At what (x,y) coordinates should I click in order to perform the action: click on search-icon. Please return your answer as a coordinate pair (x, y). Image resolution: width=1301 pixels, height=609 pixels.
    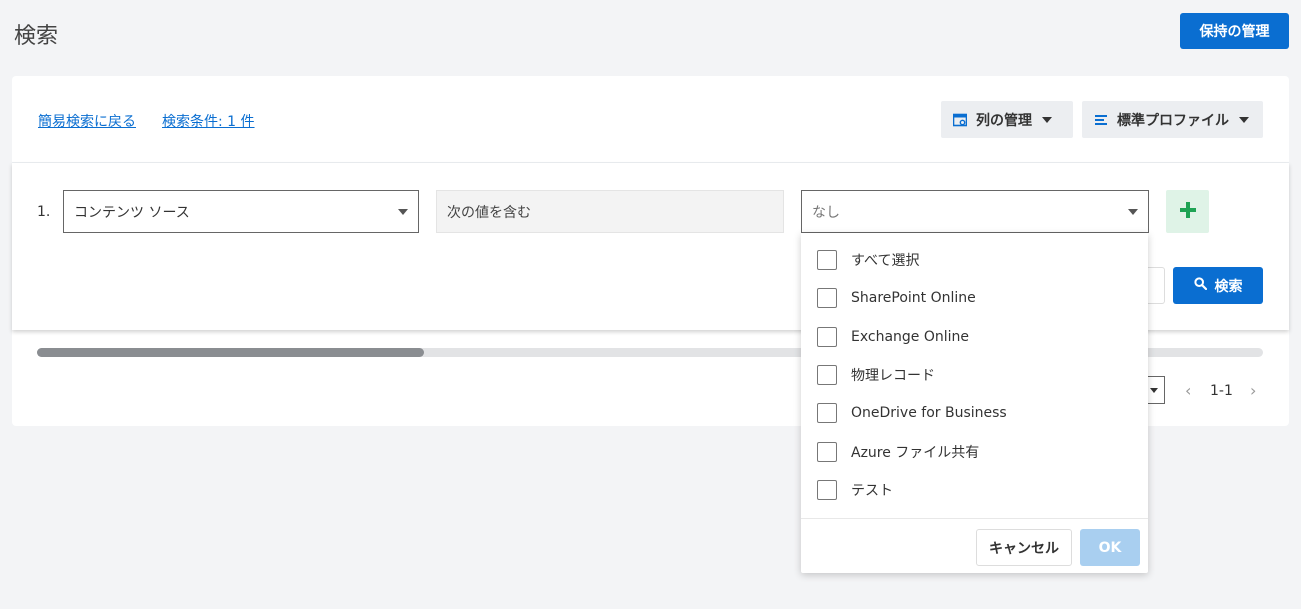
    Looking at the image, I should click on (1204, 285).